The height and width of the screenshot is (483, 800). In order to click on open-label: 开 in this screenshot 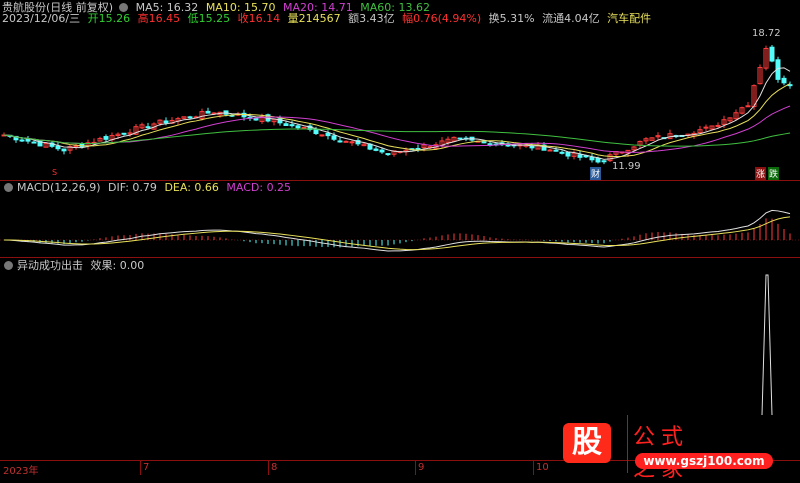, I will do `click(93, 18)`.